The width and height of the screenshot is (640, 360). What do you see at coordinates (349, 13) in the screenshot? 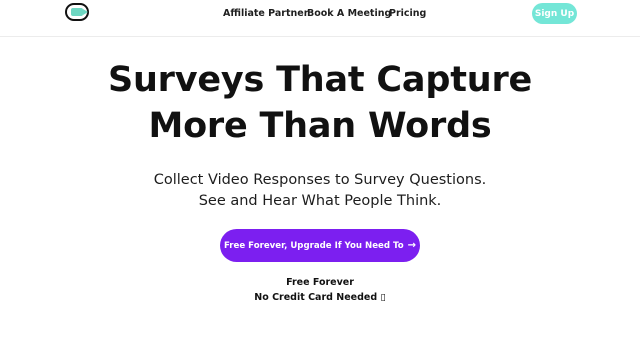
I see `nav-book-meeting-link: Book A Meeting` at bounding box center [349, 13].